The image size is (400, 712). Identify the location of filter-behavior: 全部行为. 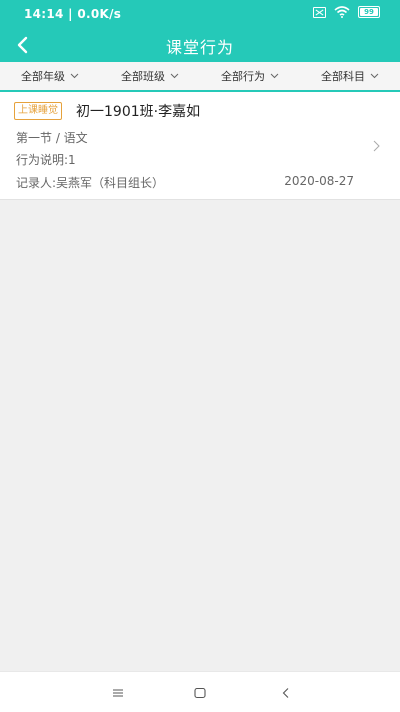
(250, 76).